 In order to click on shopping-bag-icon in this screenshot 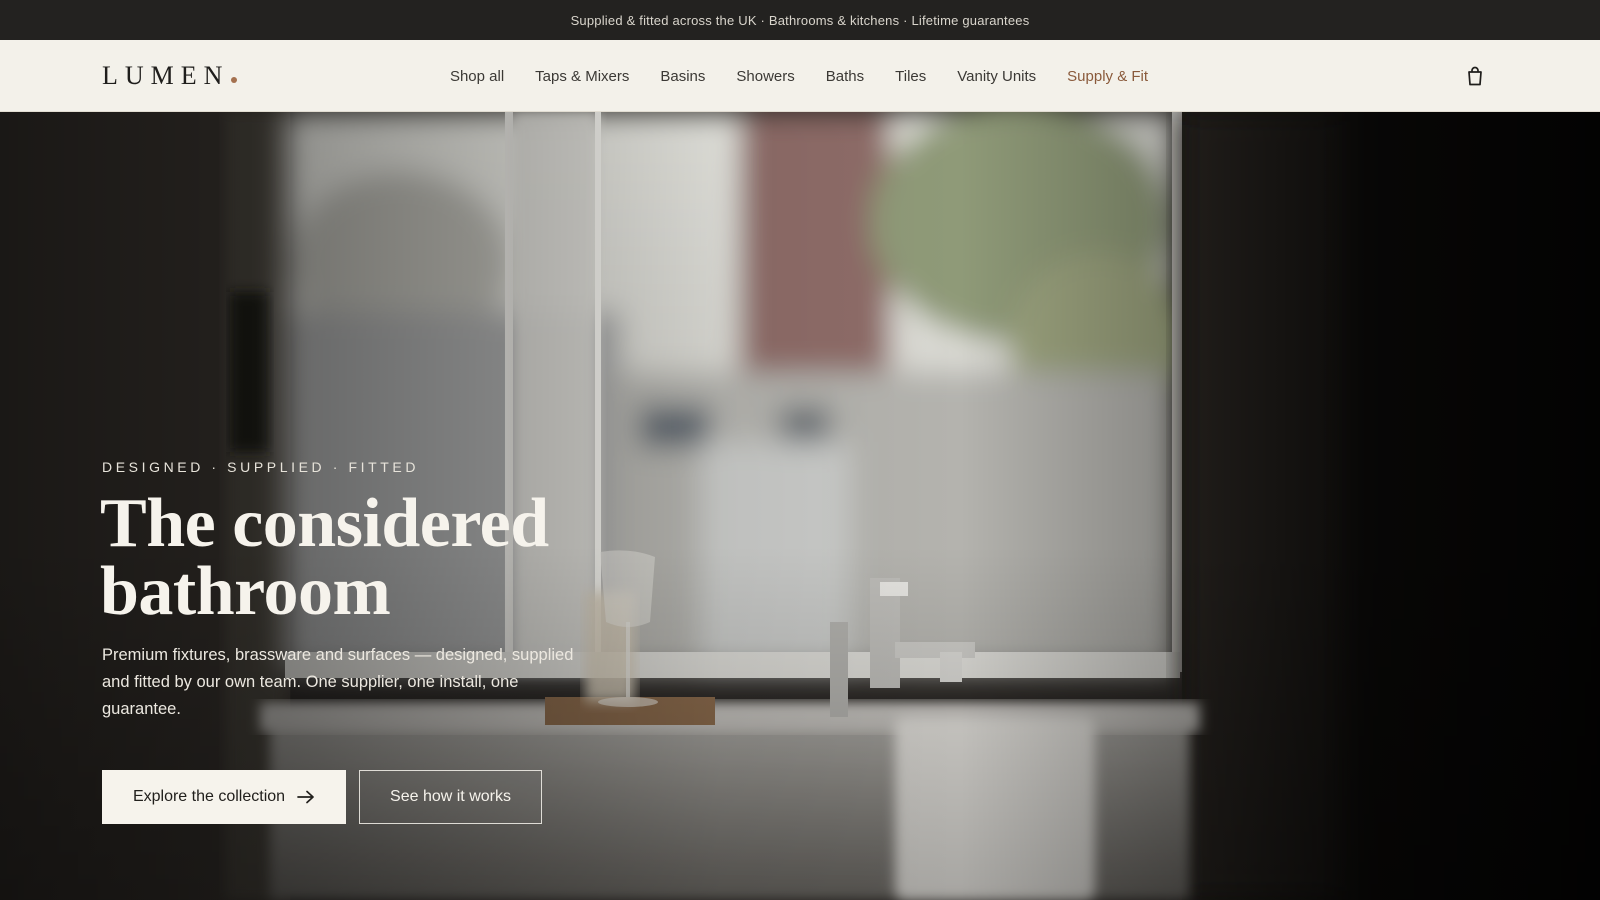, I will do `click(1475, 76)`.